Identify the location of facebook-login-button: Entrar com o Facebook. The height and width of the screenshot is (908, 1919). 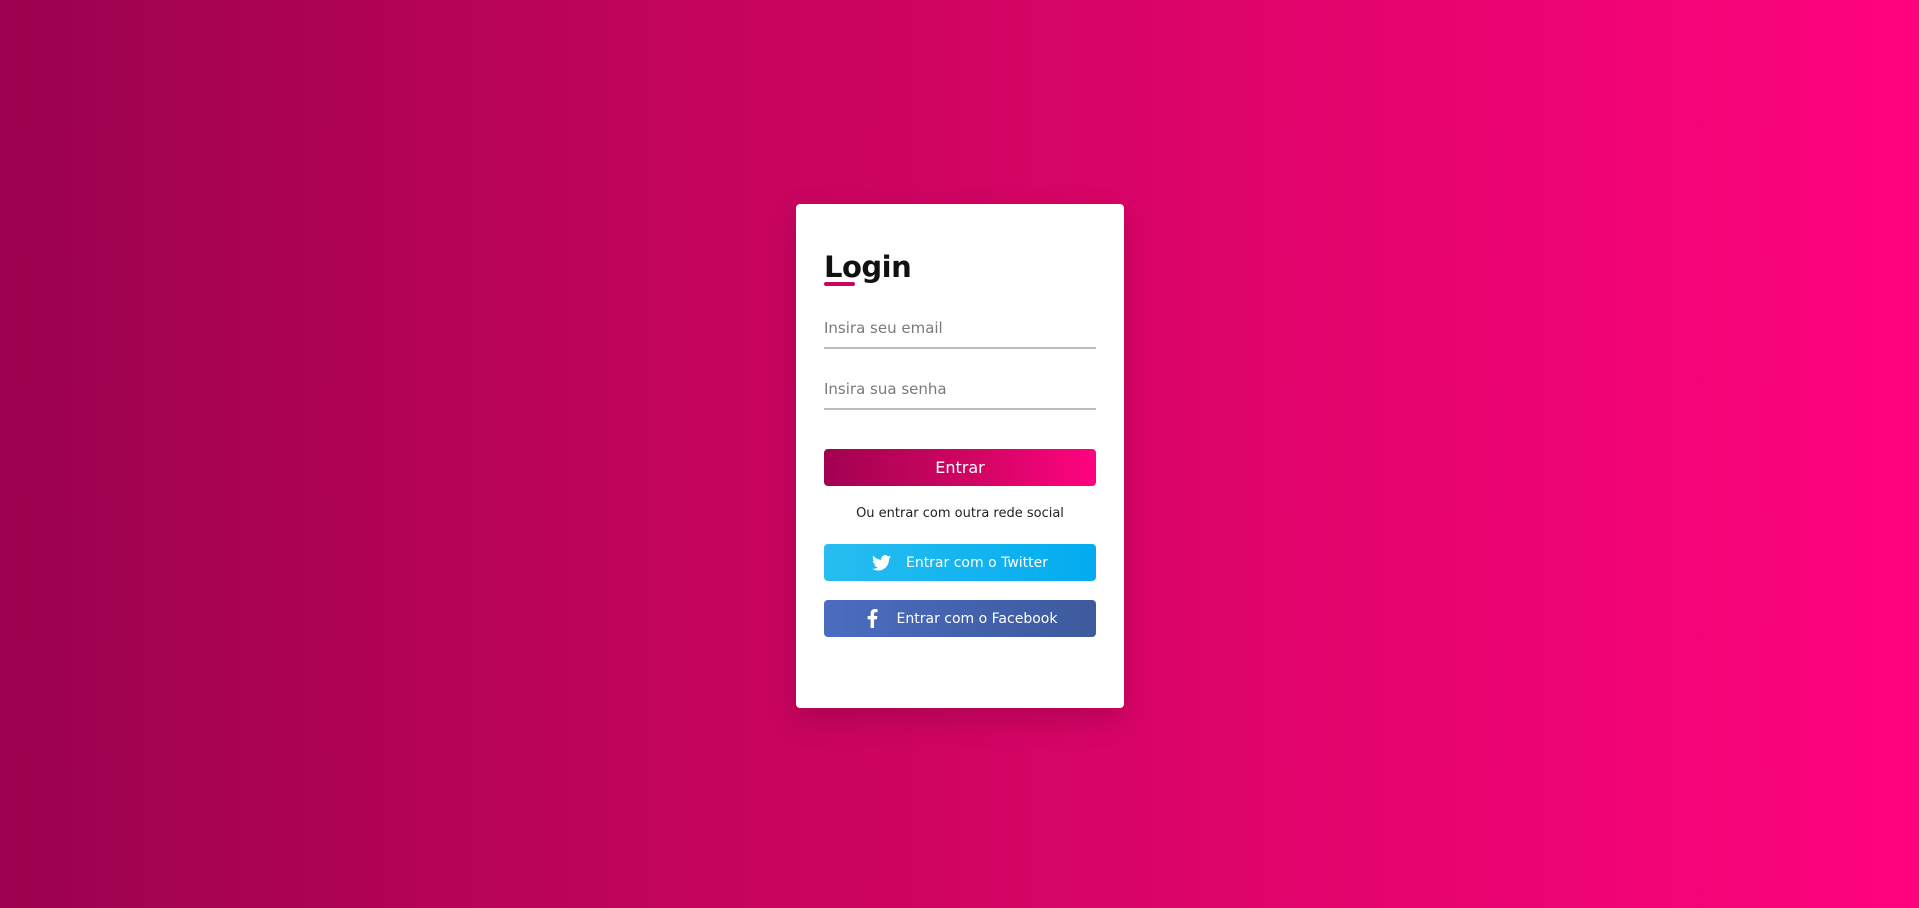
(960, 618).